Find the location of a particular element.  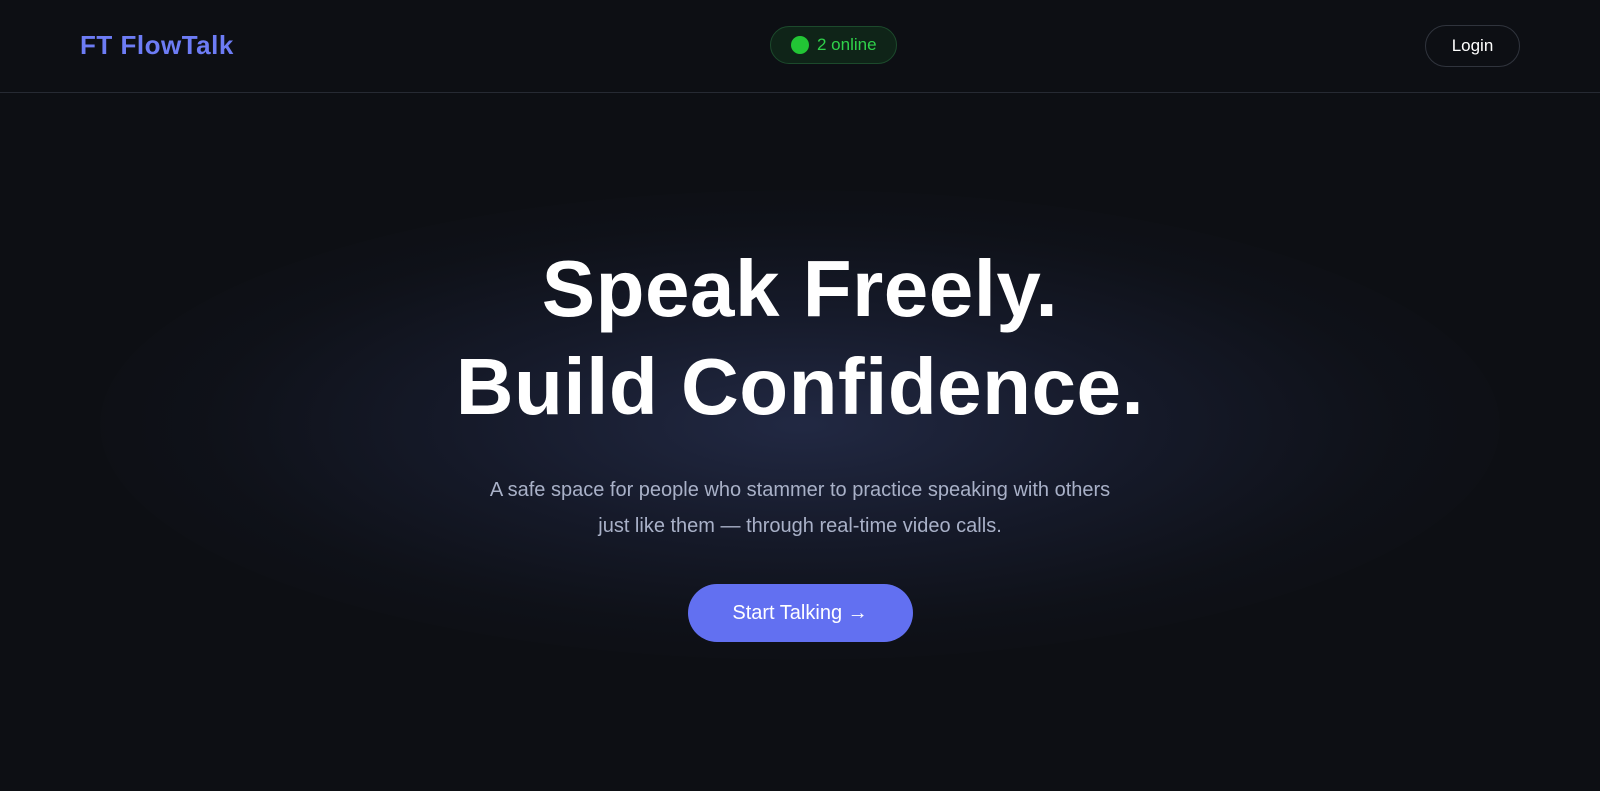

online-dot-icon is located at coordinates (800, 45).